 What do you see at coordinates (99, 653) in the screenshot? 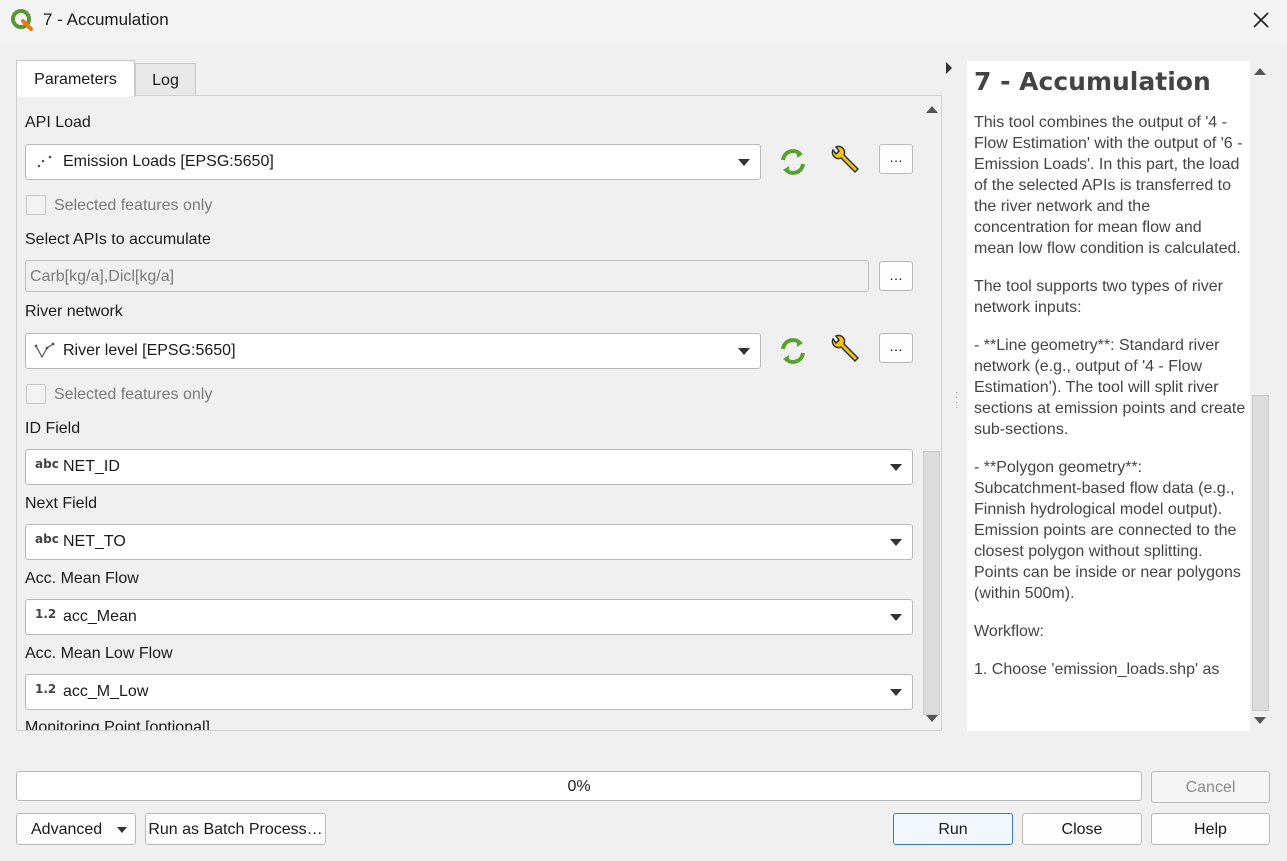
I see `acc-low-flow-label: Acc. Mean Low Flow` at bounding box center [99, 653].